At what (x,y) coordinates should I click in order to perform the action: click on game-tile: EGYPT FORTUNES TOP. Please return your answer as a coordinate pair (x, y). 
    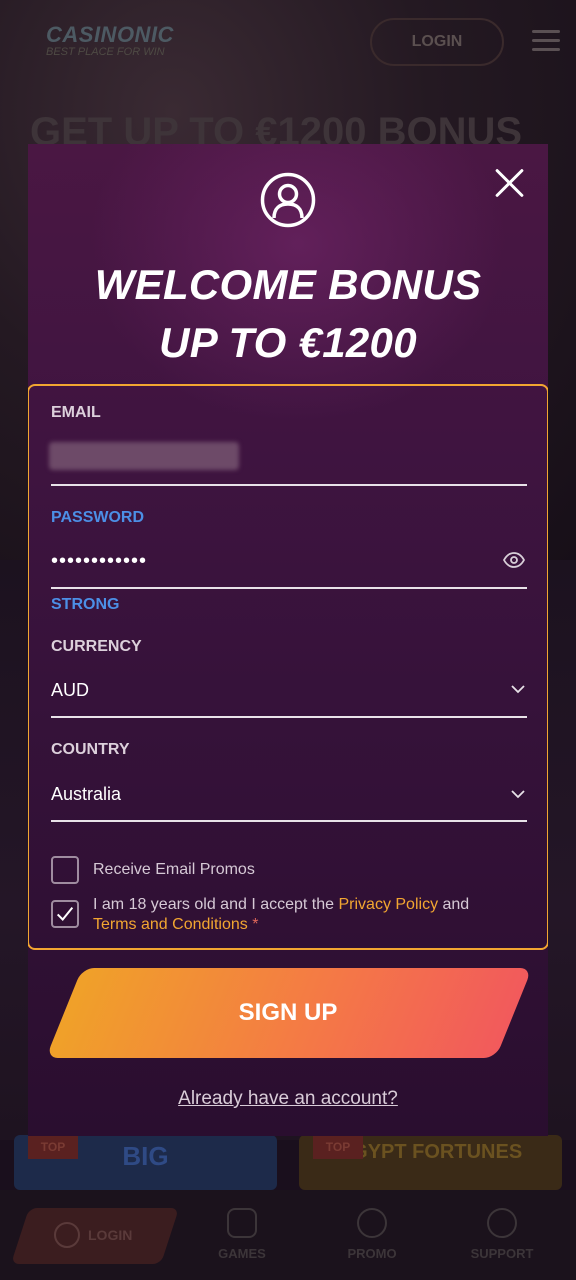
    Looking at the image, I should click on (430, 1162).